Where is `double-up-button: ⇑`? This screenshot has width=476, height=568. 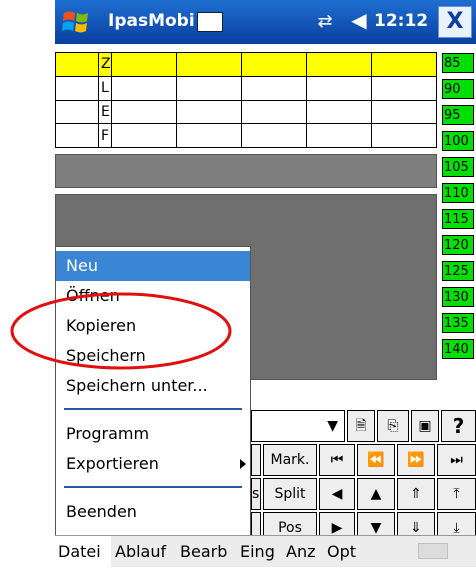
double-up-button: ⇑ is located at coordinates (416, 494).